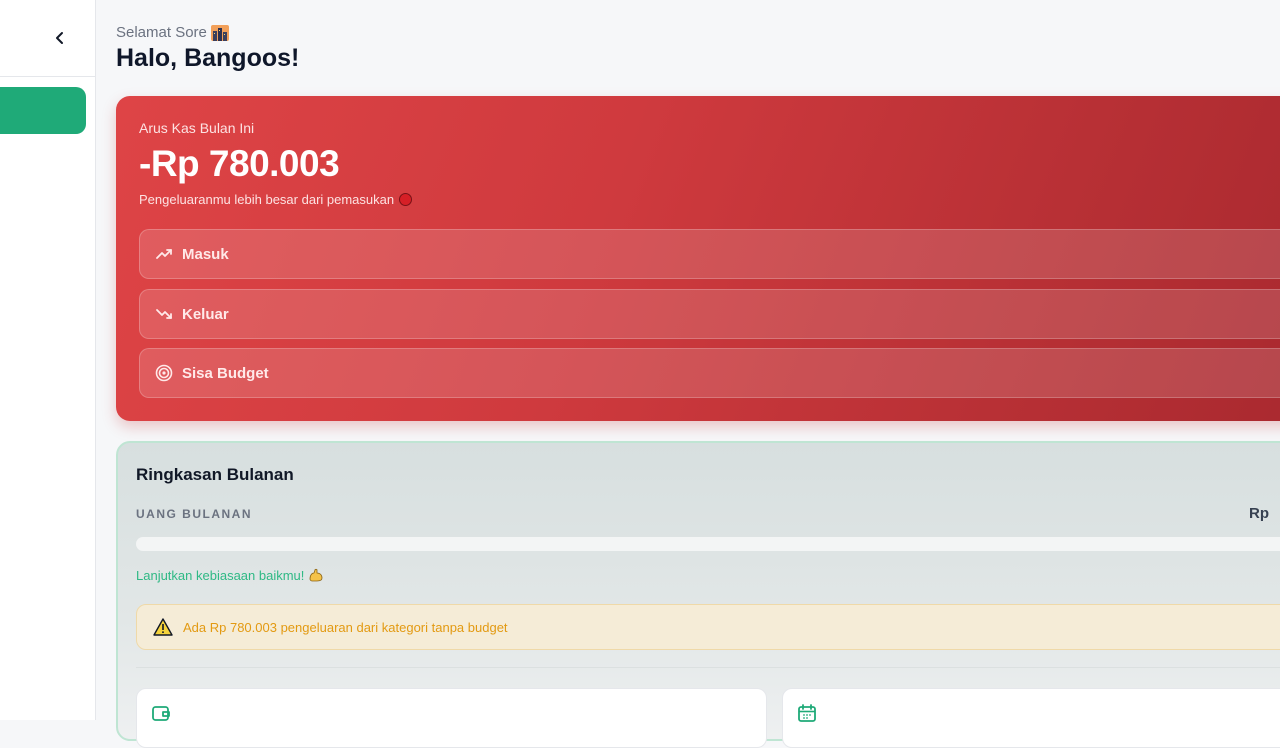 The width and height of the screenshot is (1280, 748). Describe the element at coordinates (406, 199) in the screenshot. I see `red-circle-icon` at that location.